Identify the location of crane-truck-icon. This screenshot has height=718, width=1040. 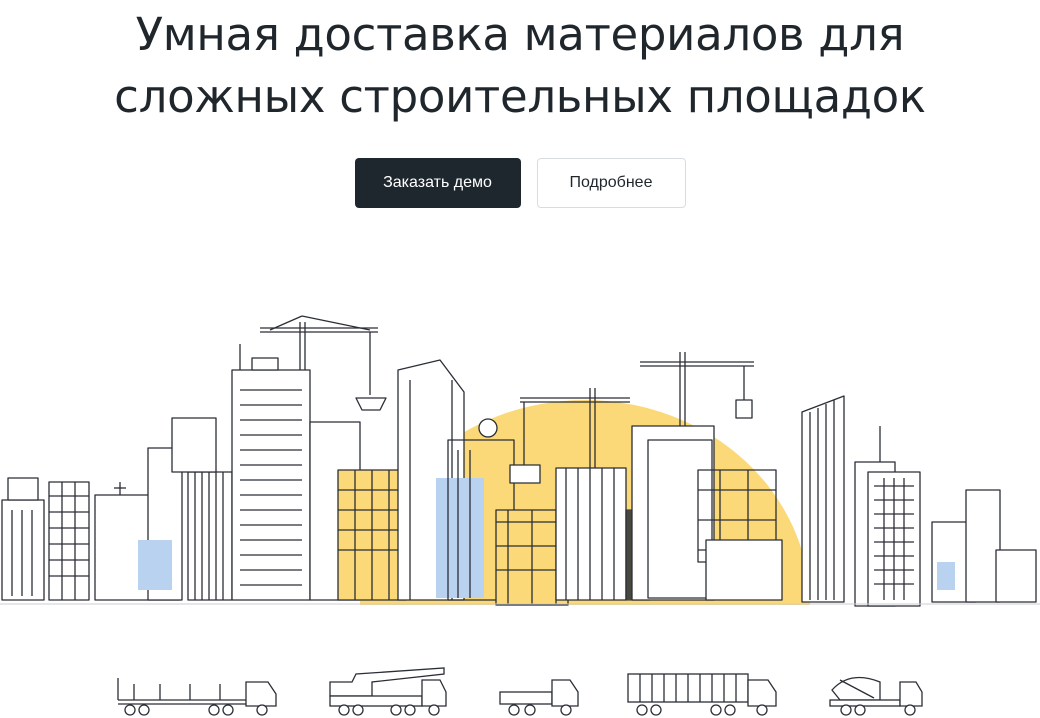
(388, 691).